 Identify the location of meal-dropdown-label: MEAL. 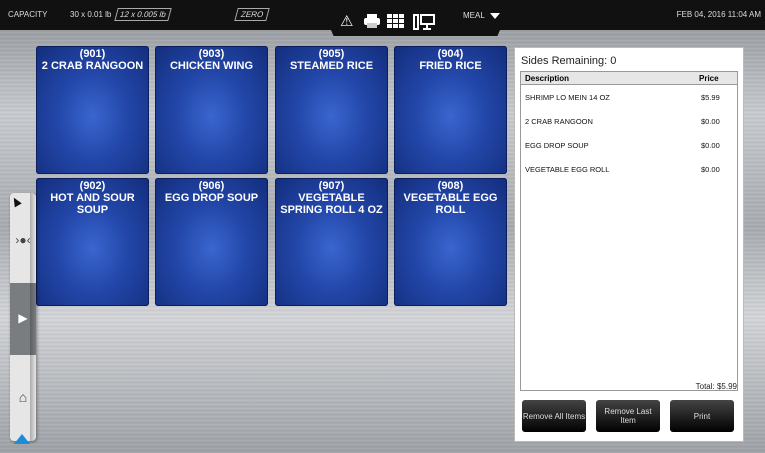
(474, 15).